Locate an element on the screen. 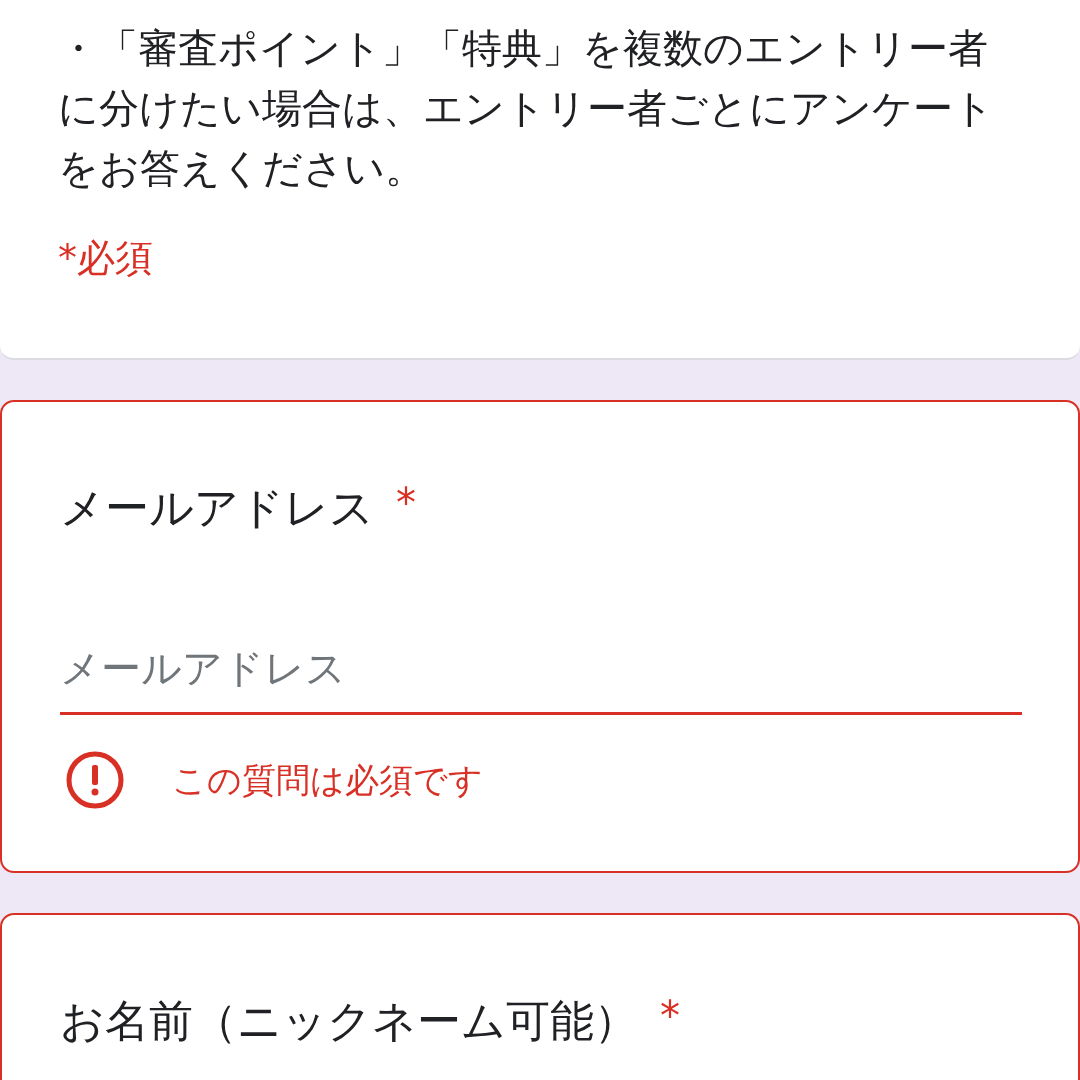  question-title: メールアドレス is located at coordinates (217, 508).